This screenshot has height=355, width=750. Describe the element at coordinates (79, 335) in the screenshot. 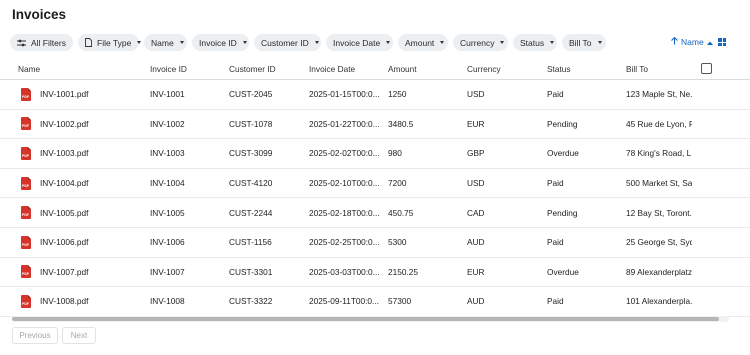

I see `next-page-button: Next` at that location.